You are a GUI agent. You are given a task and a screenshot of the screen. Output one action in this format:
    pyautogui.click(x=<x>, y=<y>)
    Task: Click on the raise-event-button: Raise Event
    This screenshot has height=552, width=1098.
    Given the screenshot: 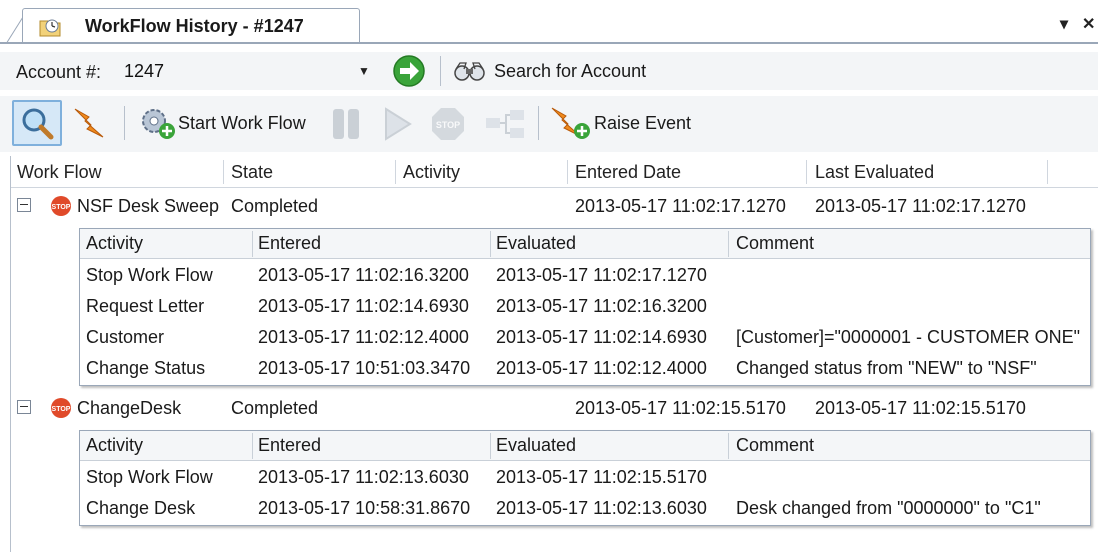 What is the action you would take?
    pyautogui.click(x=619, y=123)
    